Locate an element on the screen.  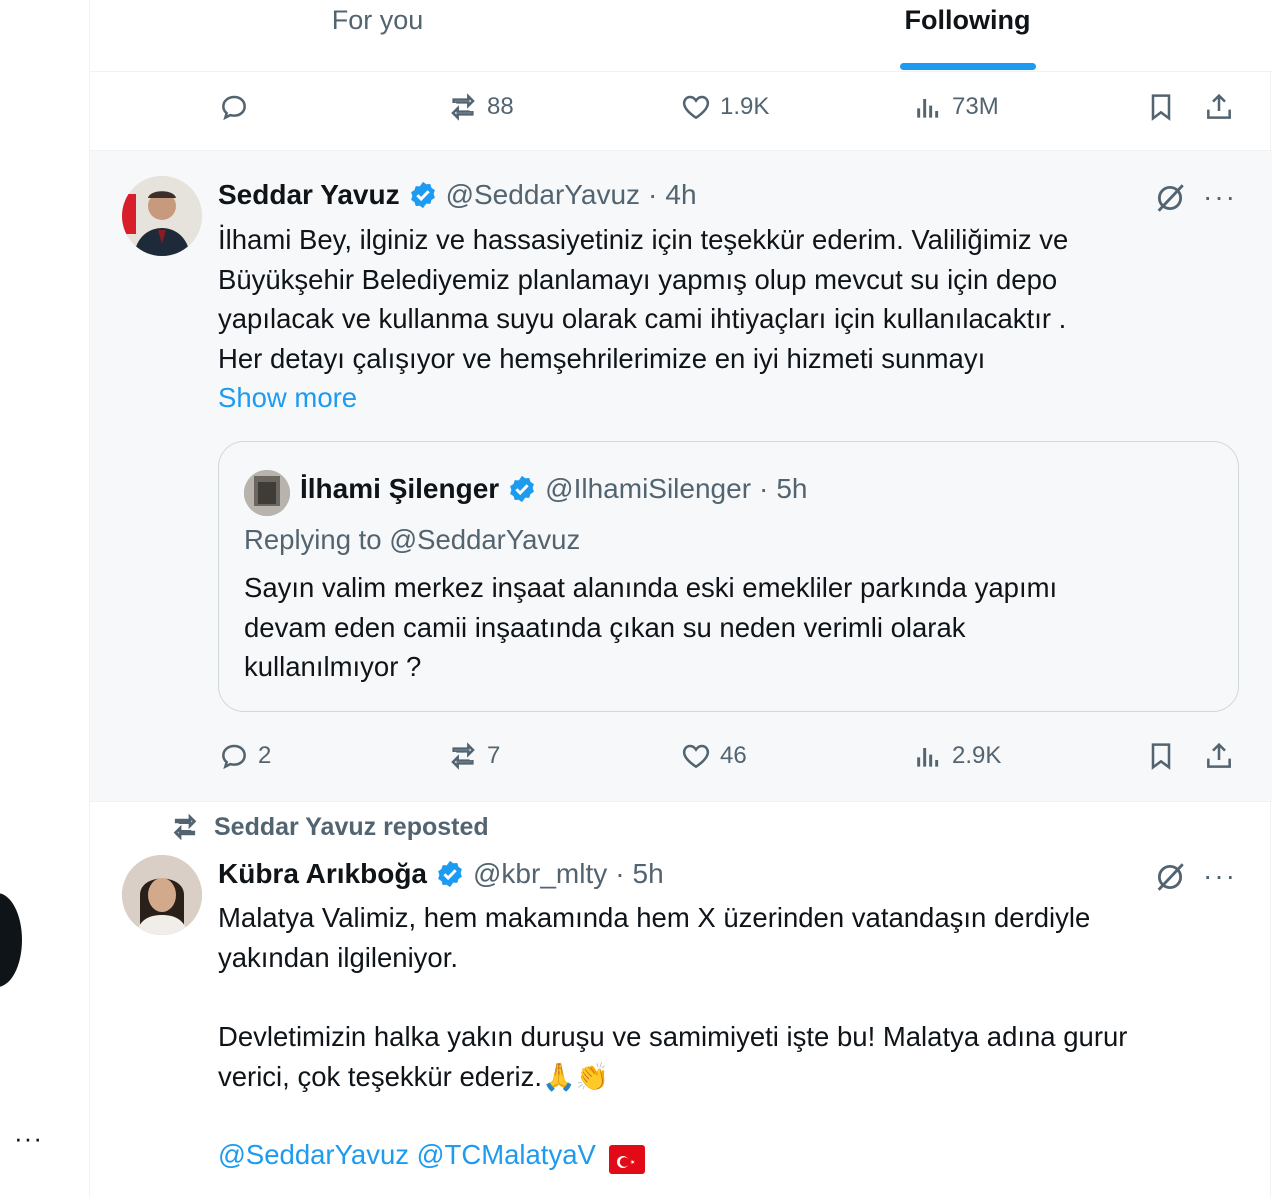
quoted-avatar is located at coordinates (267, 493).